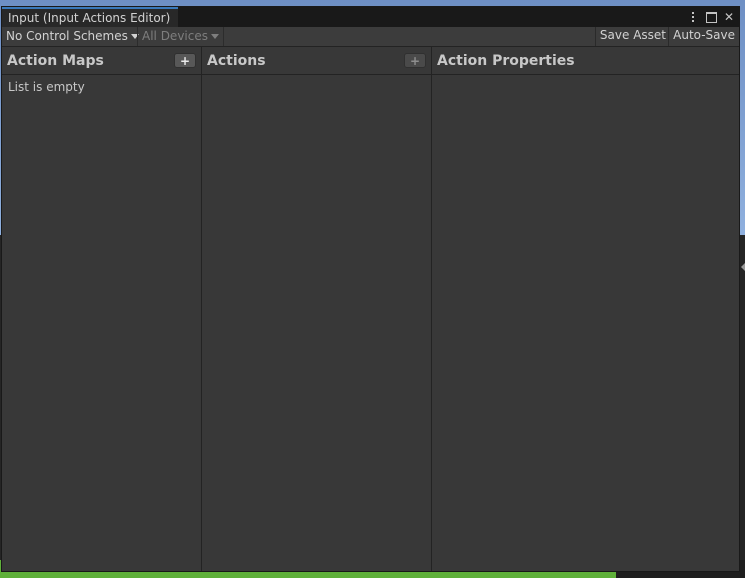 This screenshot has height=578, width=745. What do you see at coordinates (46, 87) in the screenshot?
I see `empty-list-message: List is empty` at bounding box center [46, 87].